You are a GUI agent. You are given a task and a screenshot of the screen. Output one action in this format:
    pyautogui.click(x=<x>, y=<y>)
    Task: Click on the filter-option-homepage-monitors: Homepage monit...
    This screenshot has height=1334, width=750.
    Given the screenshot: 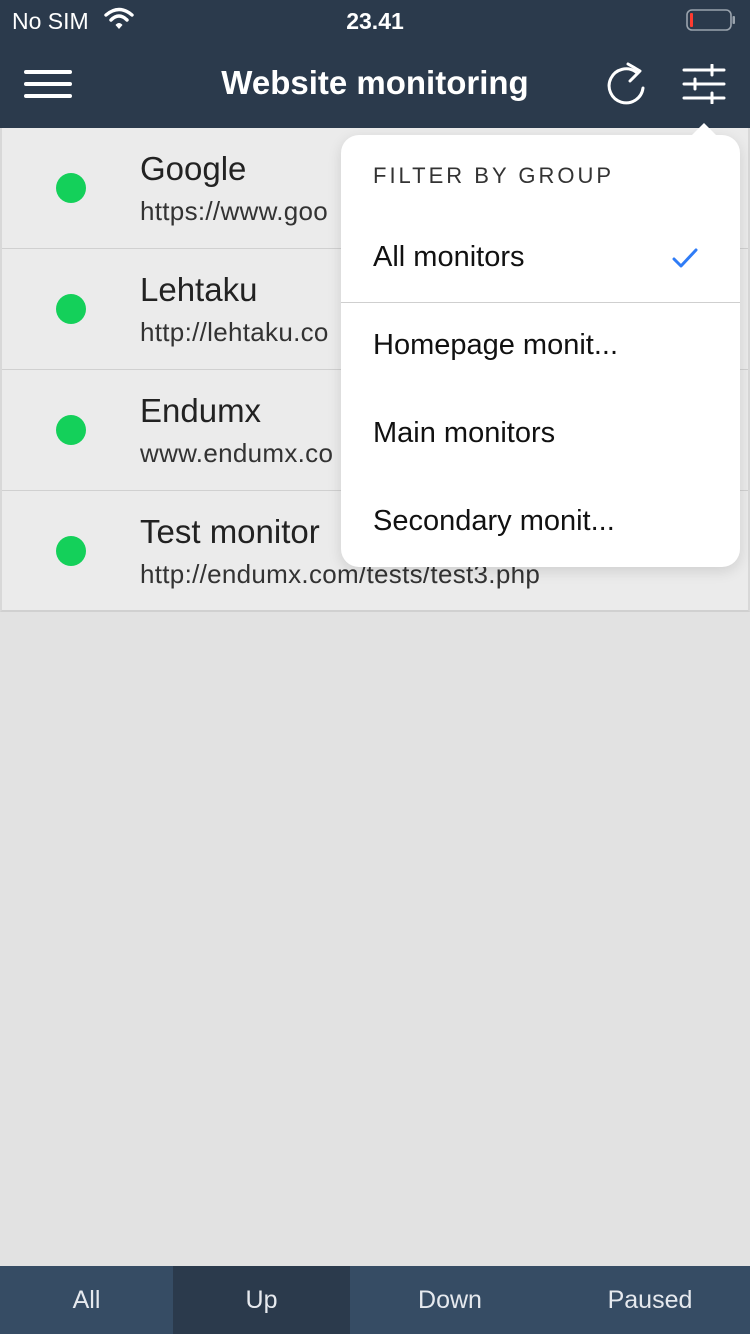 What is the action you would take?
    pyautogui.click(x=540, y=347)
    